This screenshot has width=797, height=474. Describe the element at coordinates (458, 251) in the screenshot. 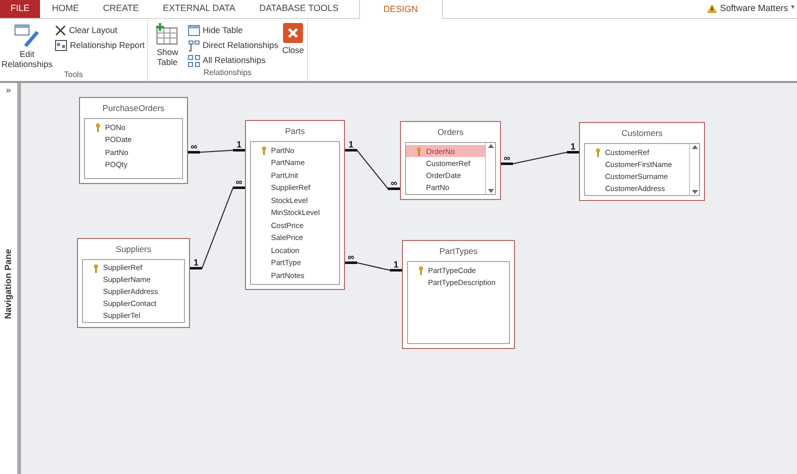

I see `table-title: PartTypes` at that location.